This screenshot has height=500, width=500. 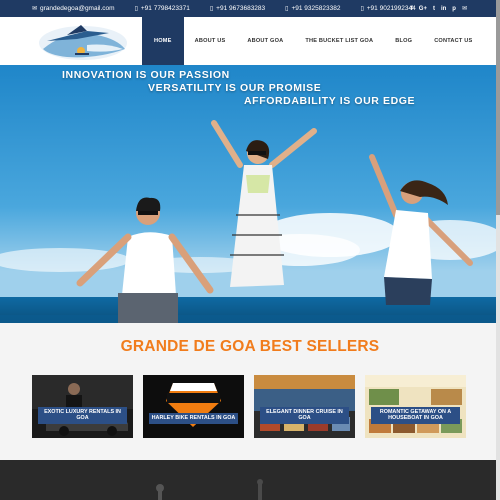 I want to click on linkedin-icon: in, so click(x=443, y=9).